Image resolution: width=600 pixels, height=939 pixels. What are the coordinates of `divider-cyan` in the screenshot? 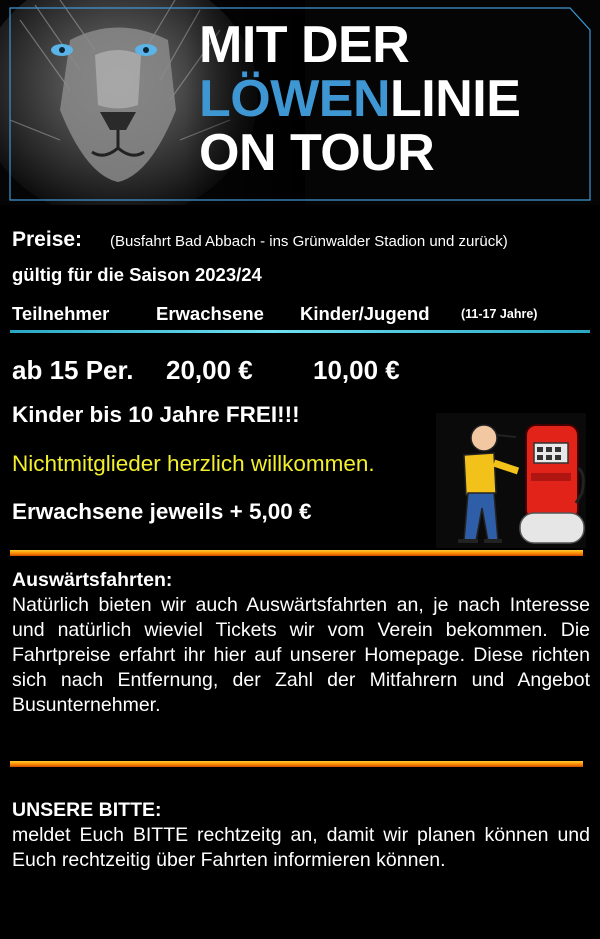 It's located at (300, 331).